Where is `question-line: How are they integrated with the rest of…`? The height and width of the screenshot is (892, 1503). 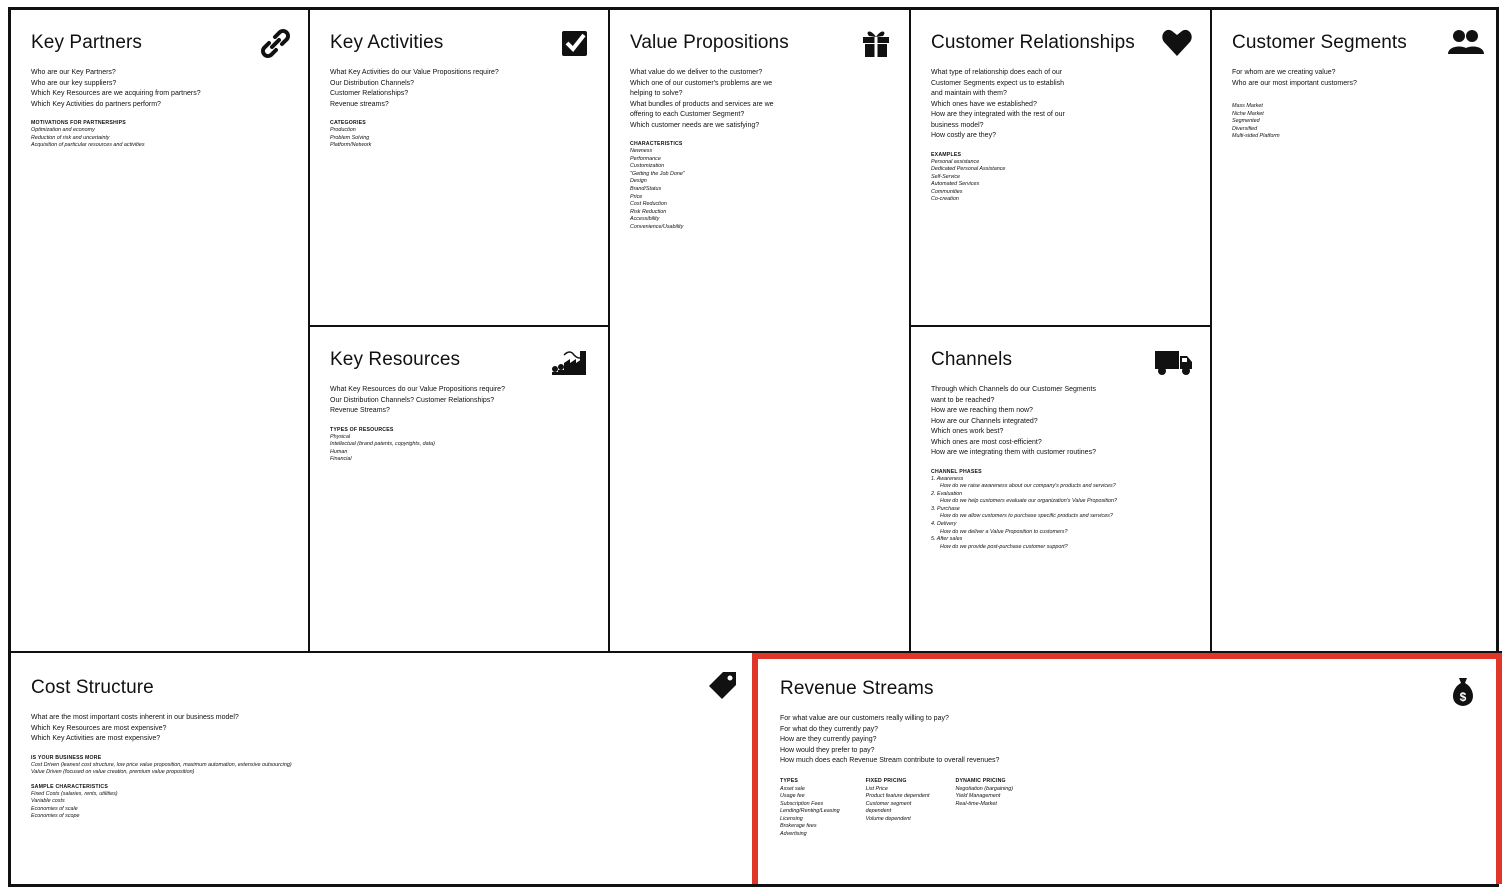 question-line: How are they integrated with the rest of… is located at coordinates (998, 114).